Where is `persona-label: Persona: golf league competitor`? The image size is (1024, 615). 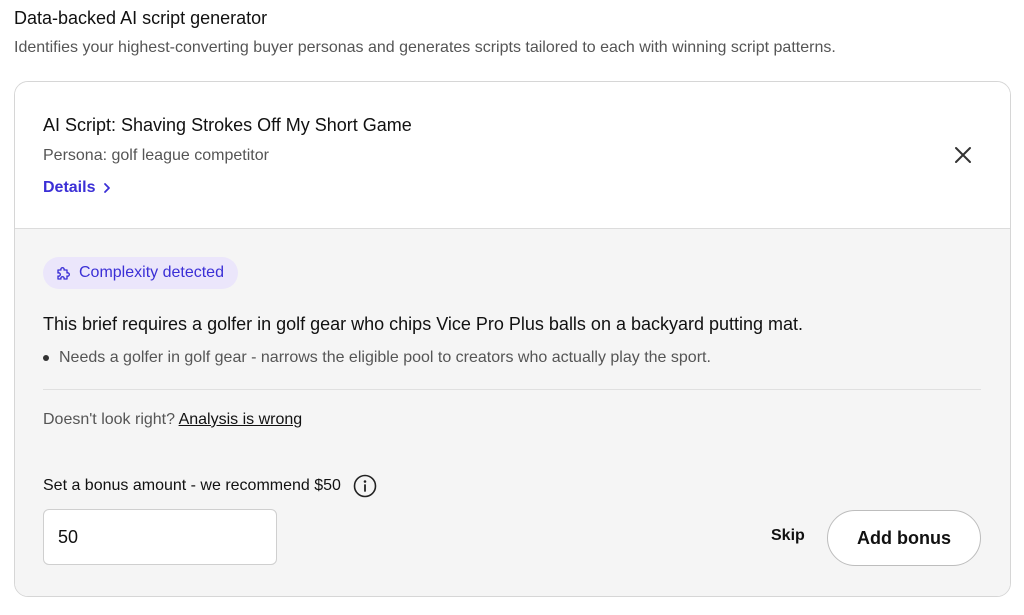
persona-label: Persona: golf league competitor is located at coordinates (156, 155).